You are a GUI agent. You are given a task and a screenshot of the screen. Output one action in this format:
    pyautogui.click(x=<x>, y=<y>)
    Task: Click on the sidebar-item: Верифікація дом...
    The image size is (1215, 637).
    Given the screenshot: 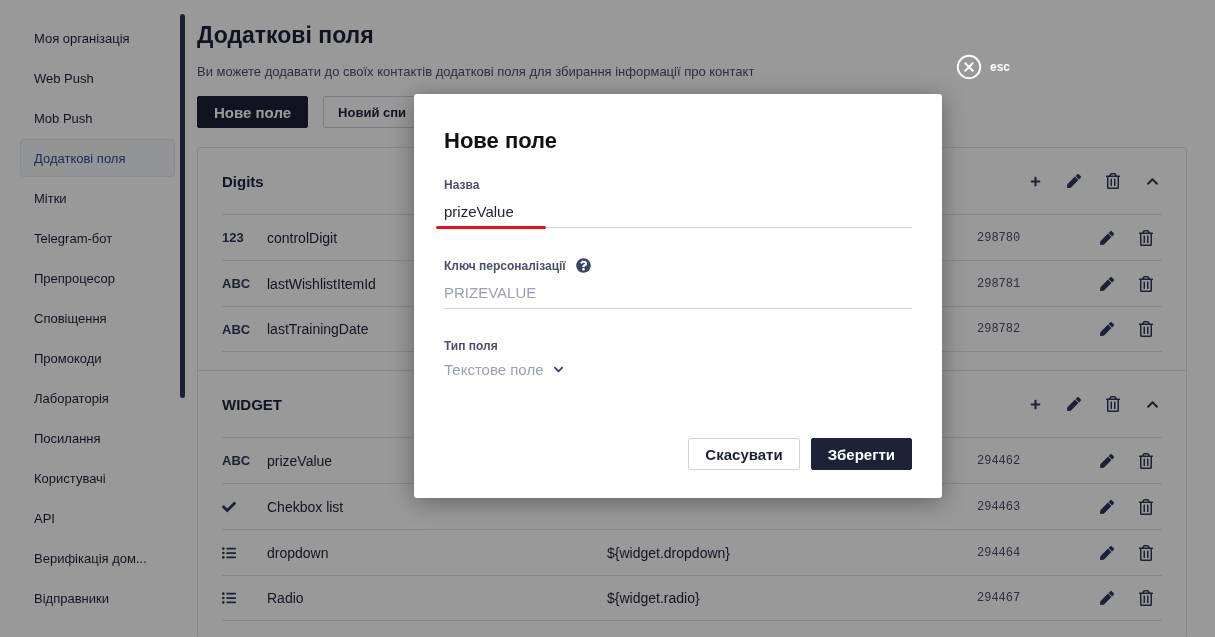 What is the action you would take?
    pyautogui.click(x=97, y=558)
    